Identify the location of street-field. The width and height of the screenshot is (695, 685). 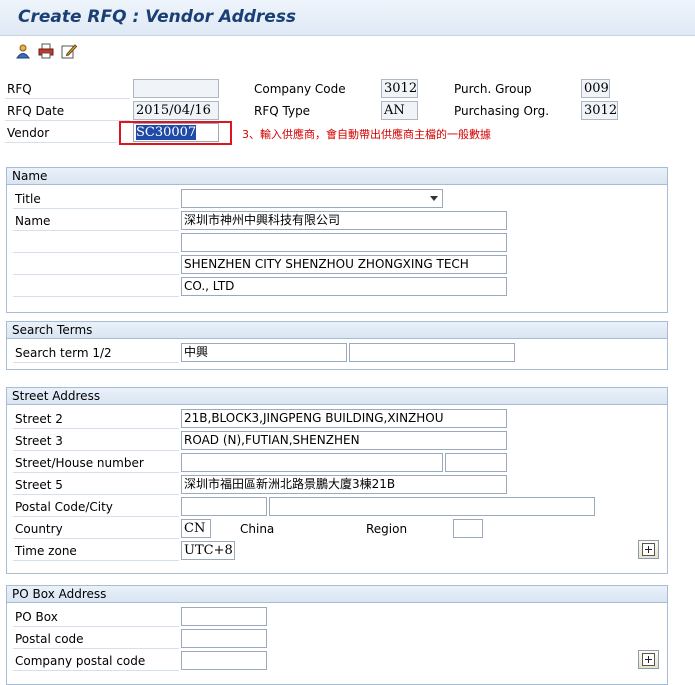
(312, 462).